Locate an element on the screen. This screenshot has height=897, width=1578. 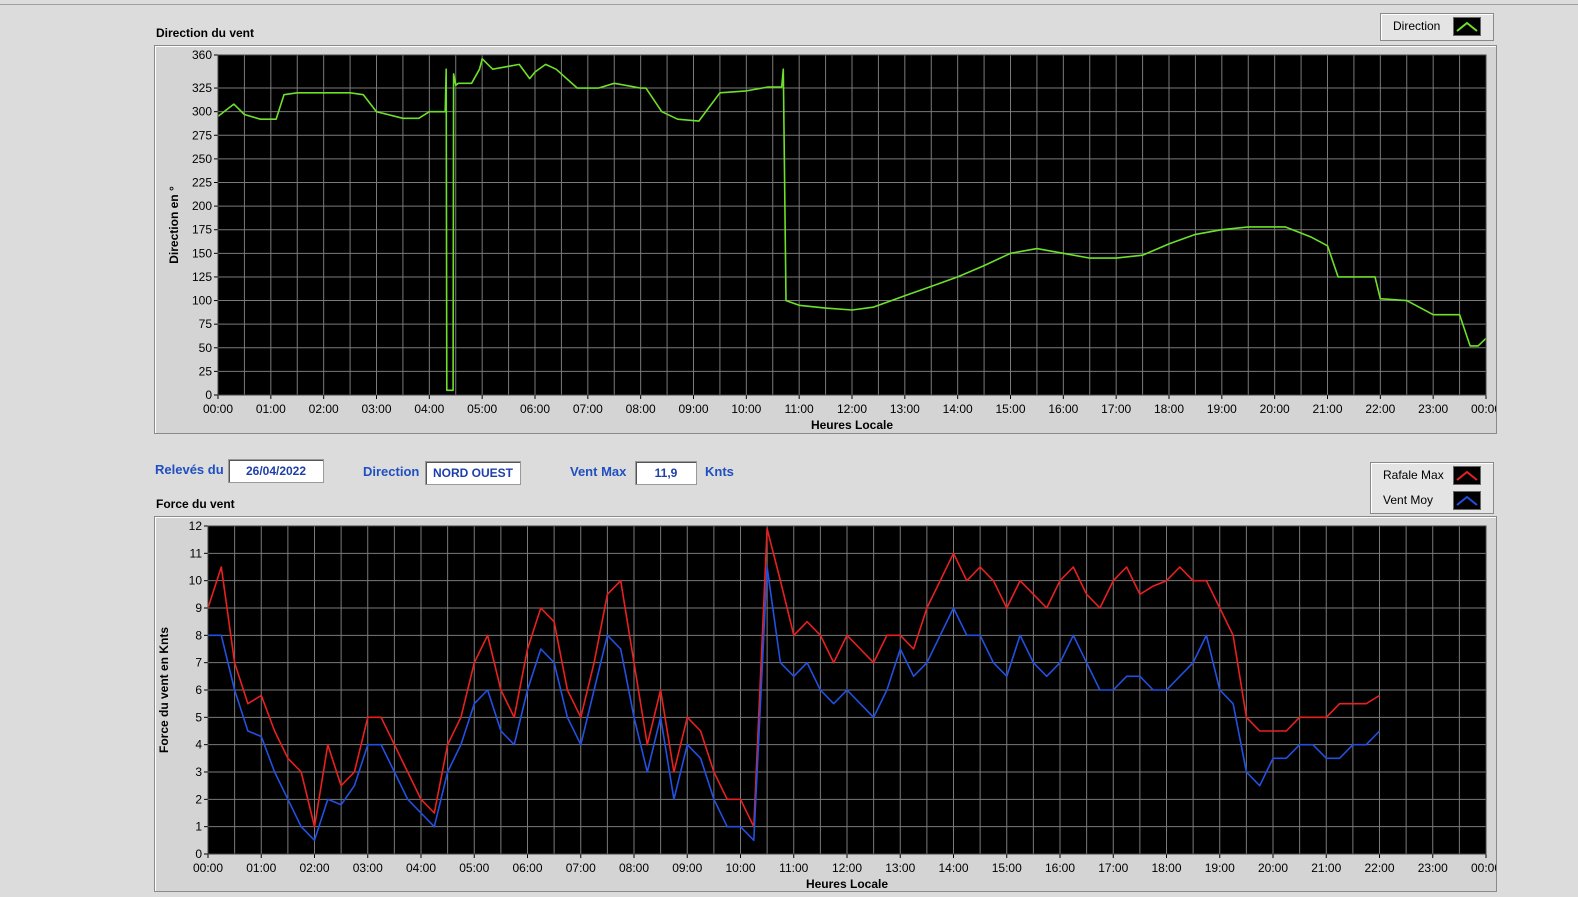
direction-x-tick-label: 18:00 is located at coordinates (1169, 409).